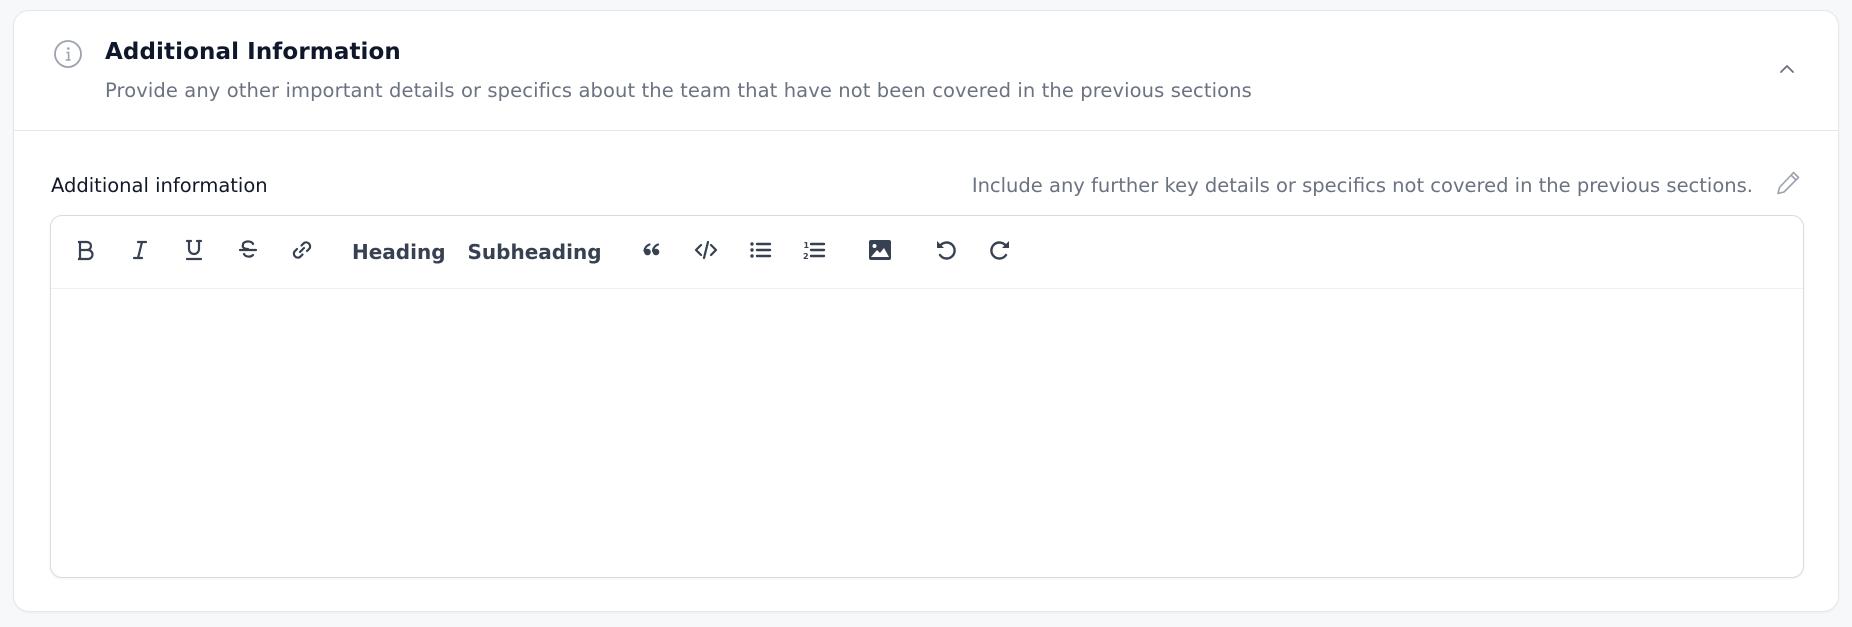 This screenshot has width=1852, height=627. I want to click on strikethrough-icon, so click(248, 252).